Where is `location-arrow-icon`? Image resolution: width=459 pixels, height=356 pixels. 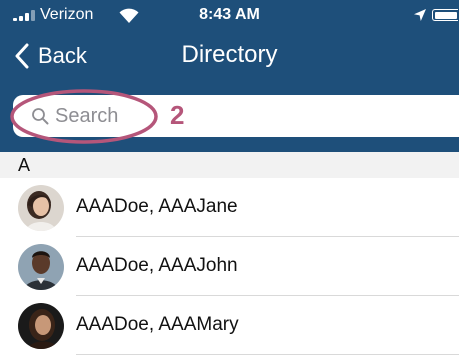
location-arrow-icon is located at coordinates (420, 15).